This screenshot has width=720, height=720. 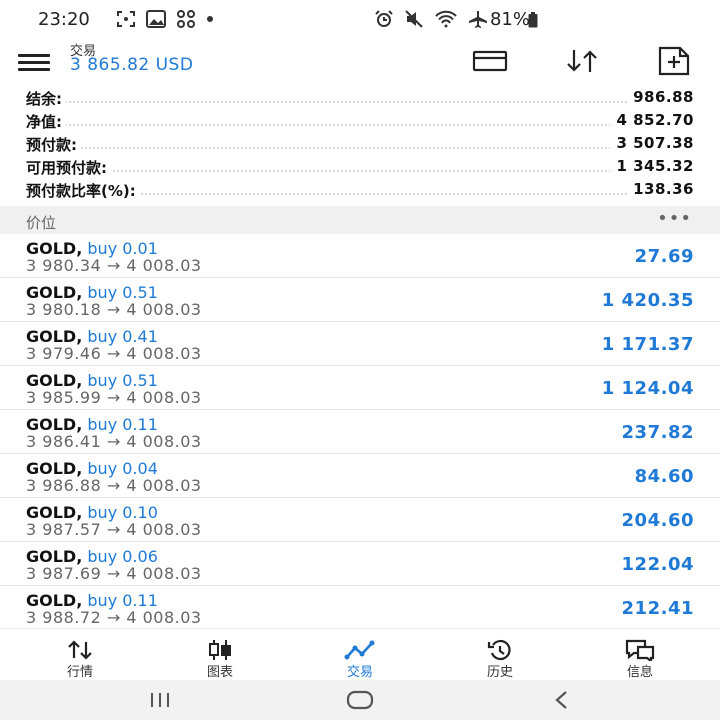 What do you see at coordinates (219, 672) in the screenshot?
I see `nav-label: 图表` at bounding box center [219, 672].